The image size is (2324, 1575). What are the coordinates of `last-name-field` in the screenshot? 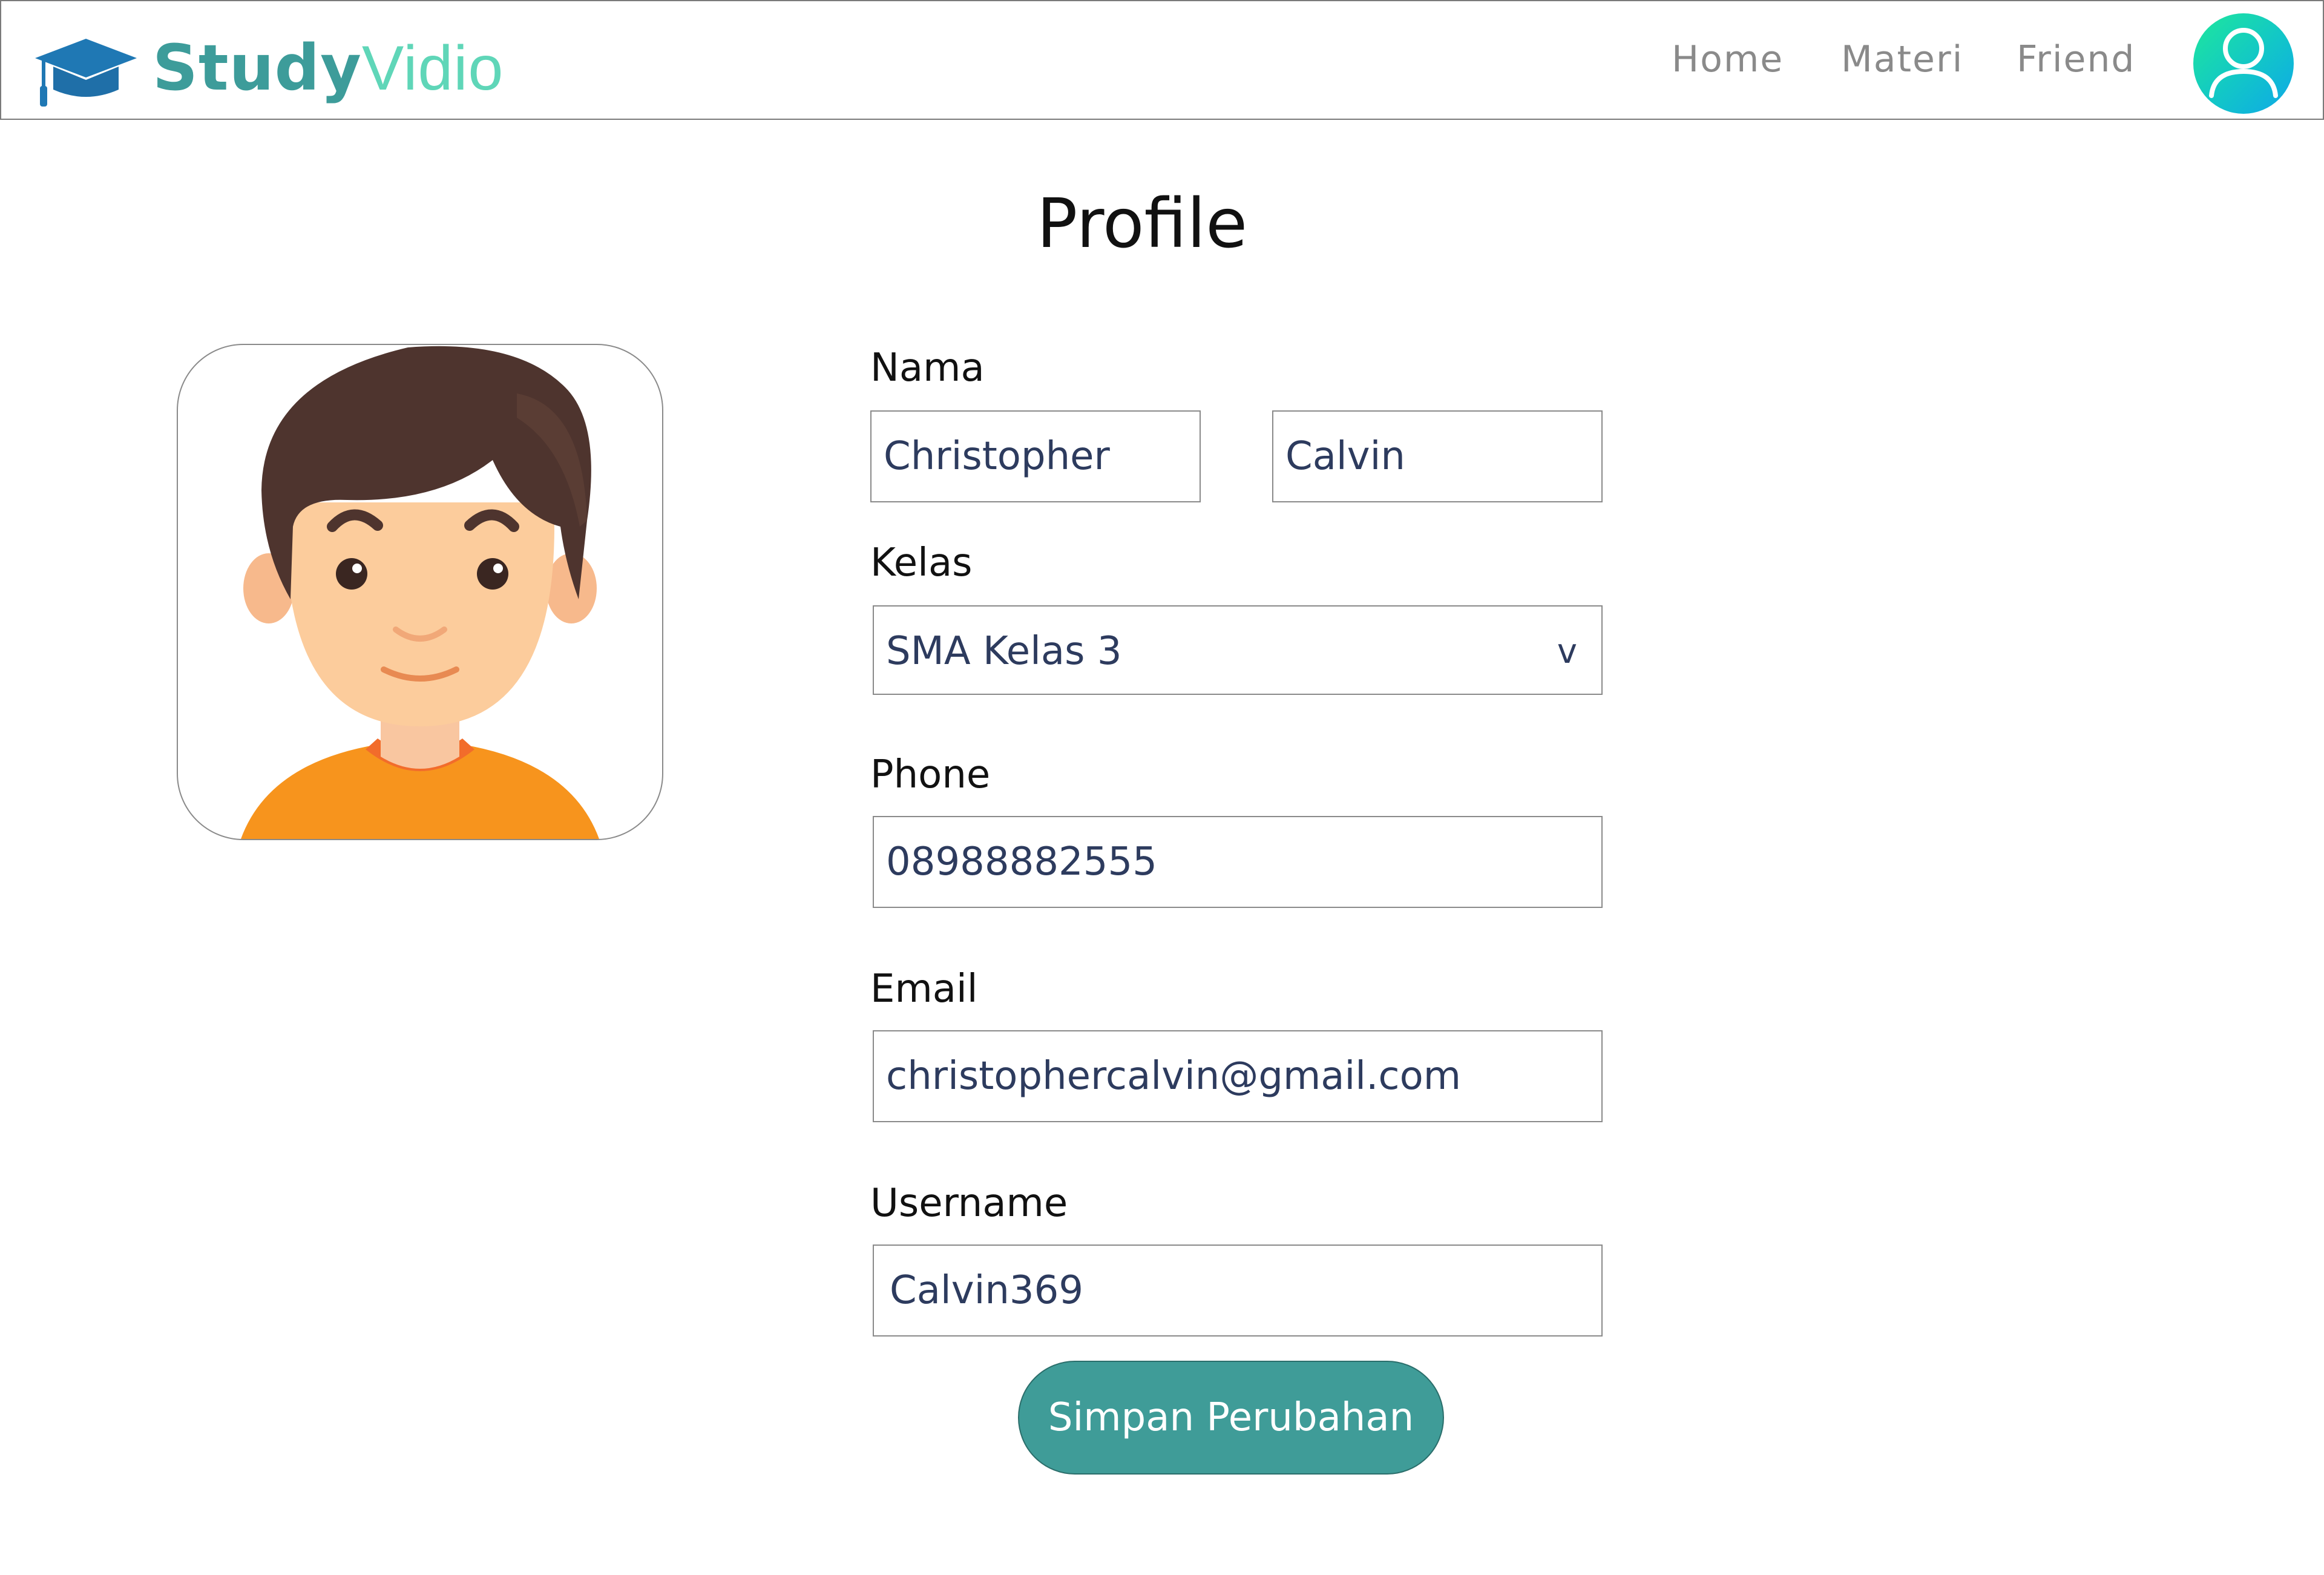 It's located at (1437, 456).